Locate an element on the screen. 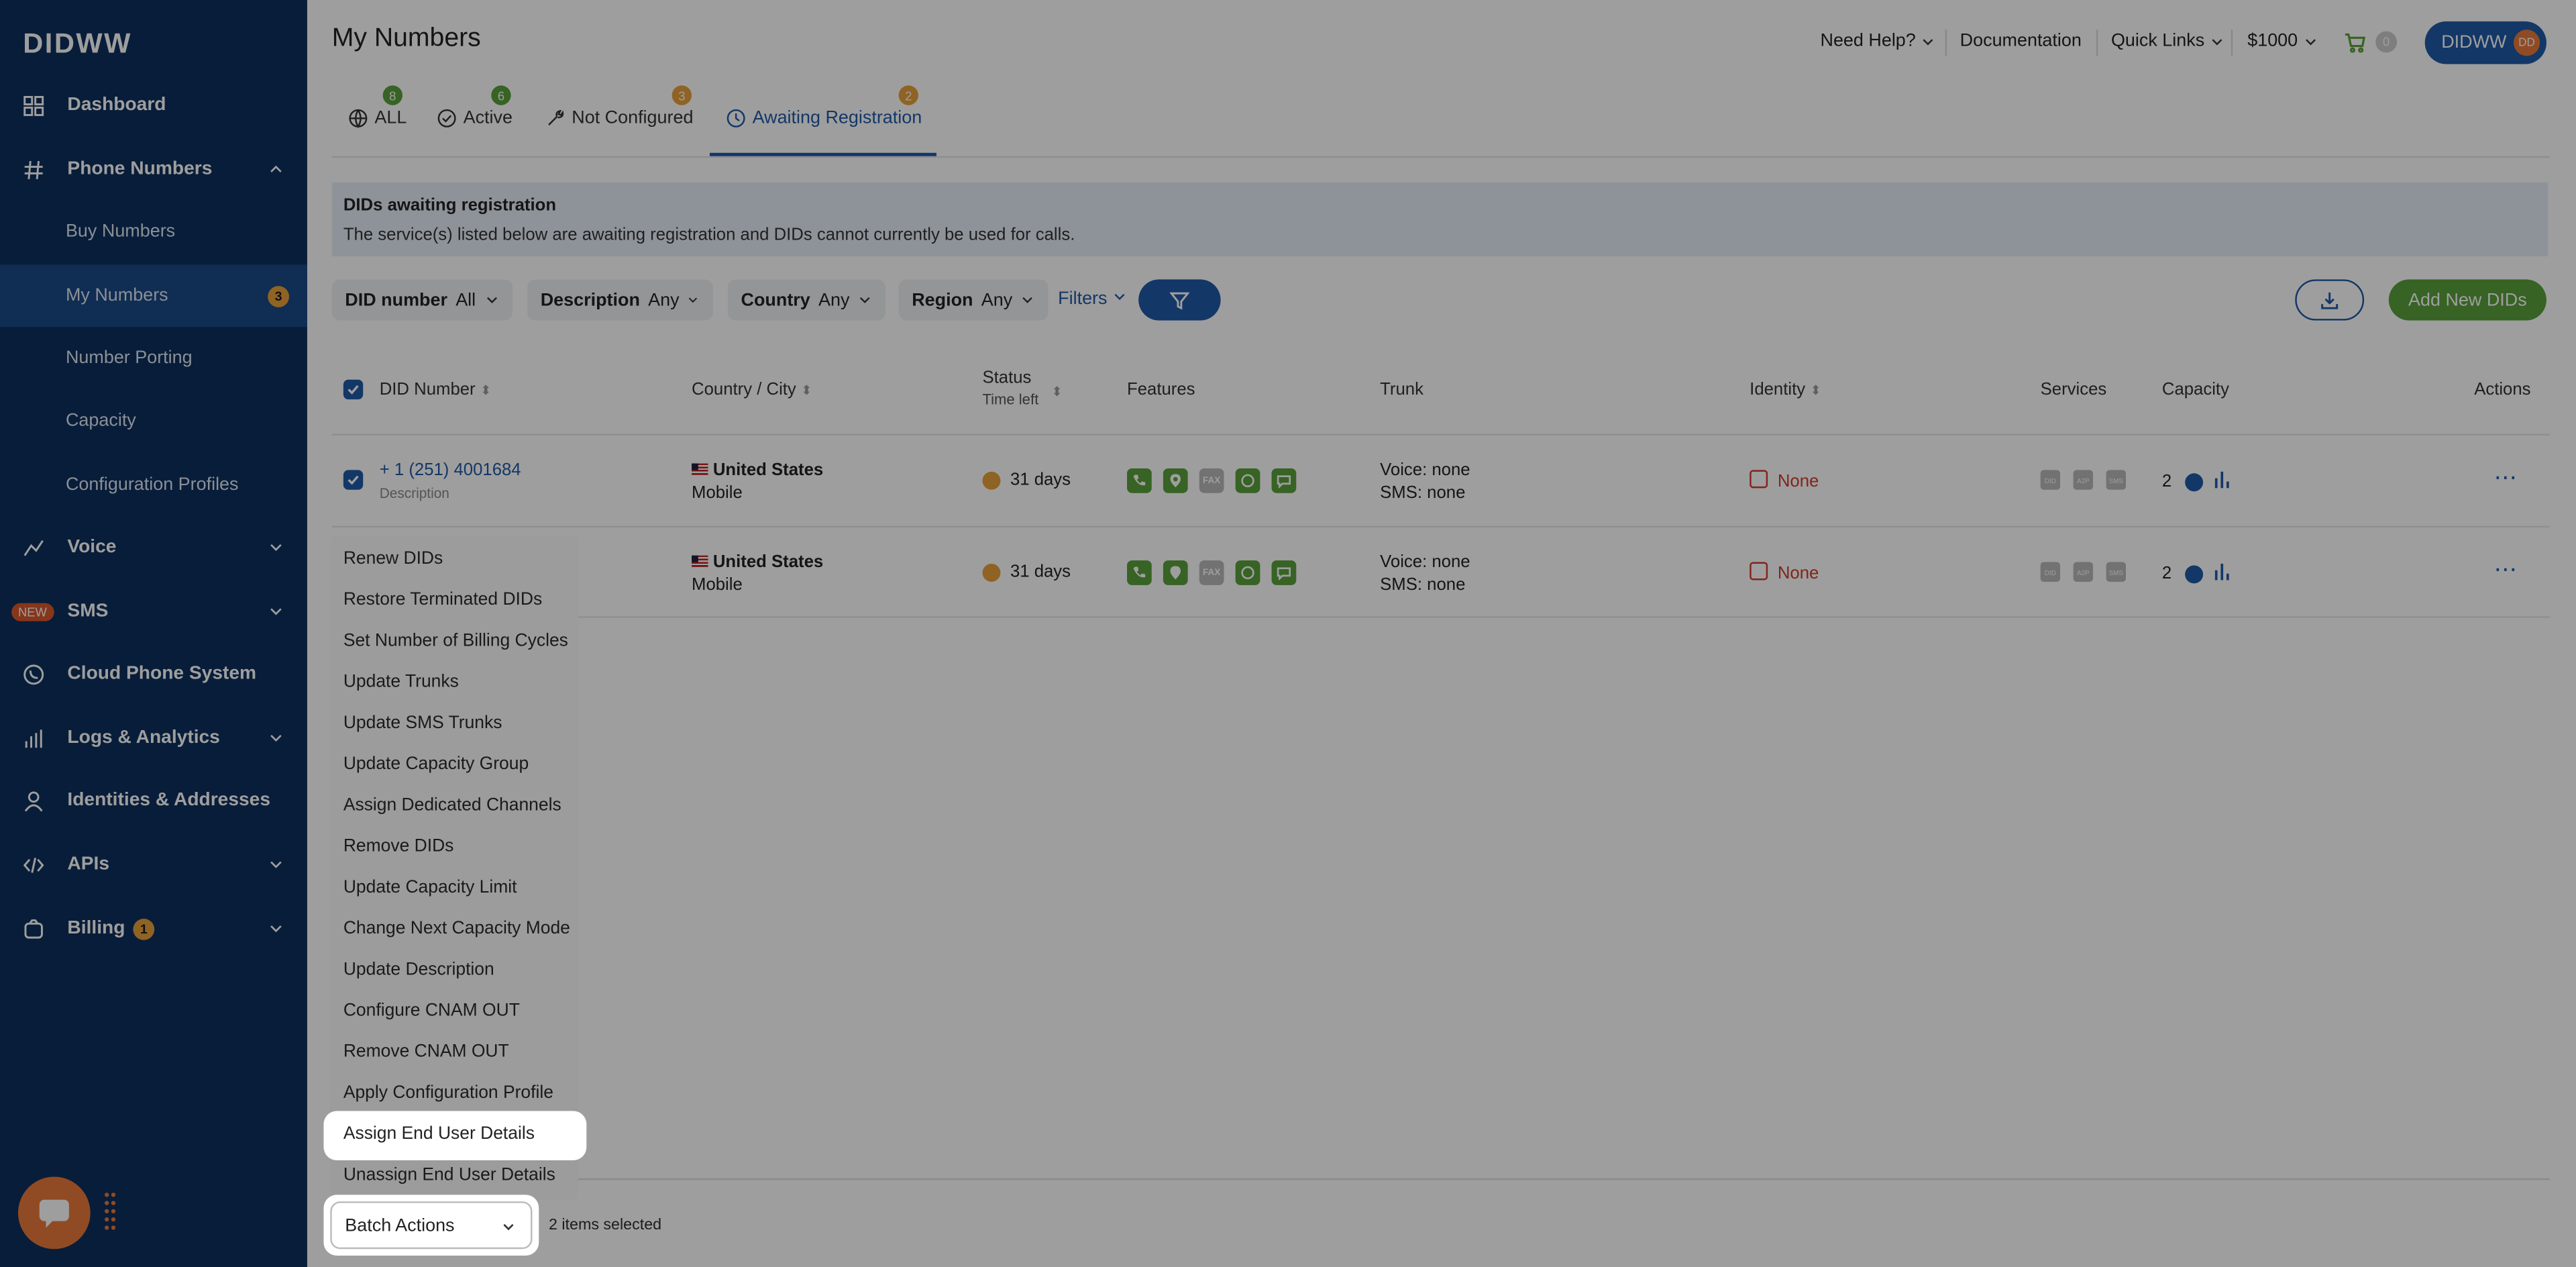  sidebar-item-phone-numbers: Phone Numbers is located at coordinates (153, 169).